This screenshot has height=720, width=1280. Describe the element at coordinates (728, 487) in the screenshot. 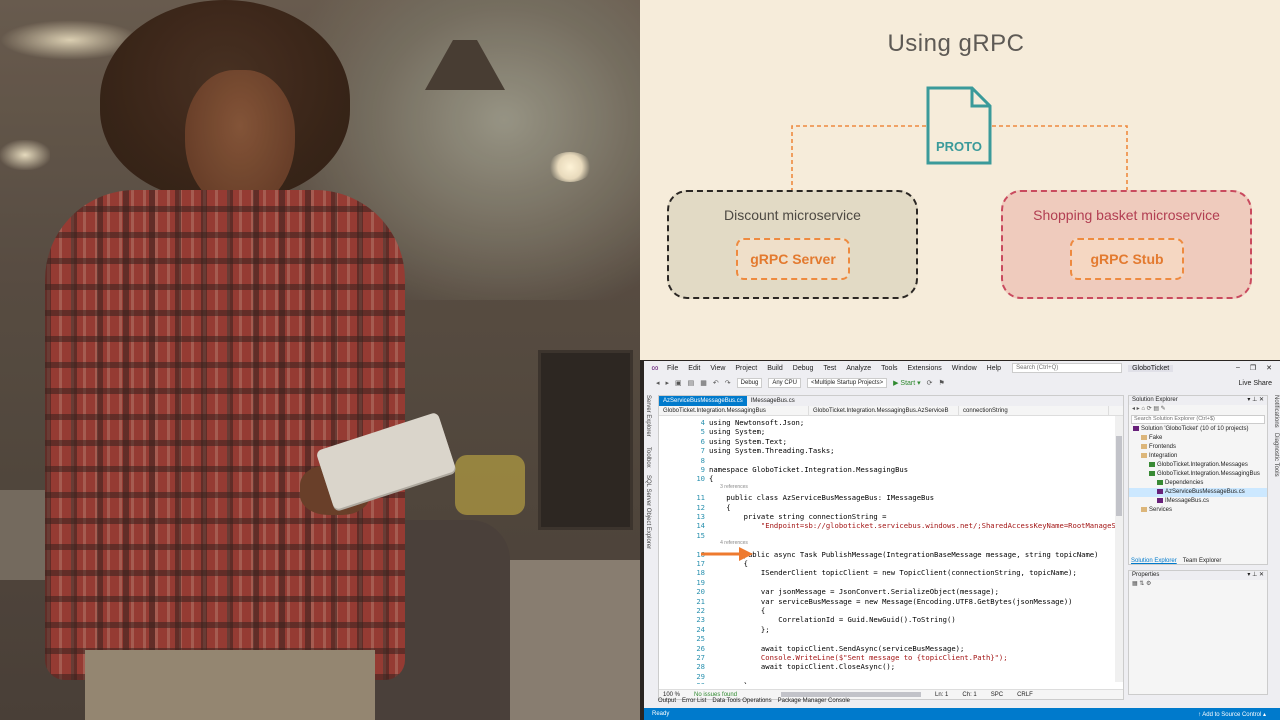

I see `codelens-references: 3 references` at that location.